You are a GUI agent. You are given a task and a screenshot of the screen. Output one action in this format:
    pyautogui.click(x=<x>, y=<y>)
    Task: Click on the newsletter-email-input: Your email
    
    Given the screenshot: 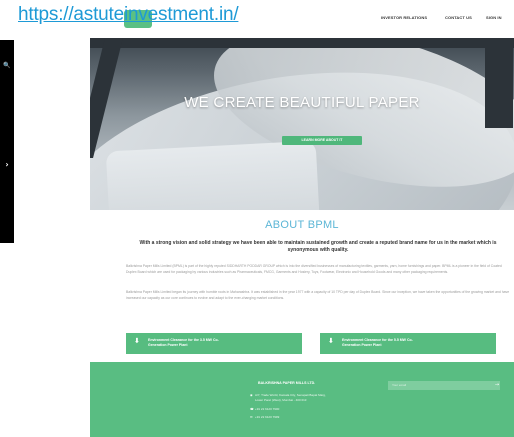 What is the action you would take?
    pyautogui.click(x=444, y=385)
    